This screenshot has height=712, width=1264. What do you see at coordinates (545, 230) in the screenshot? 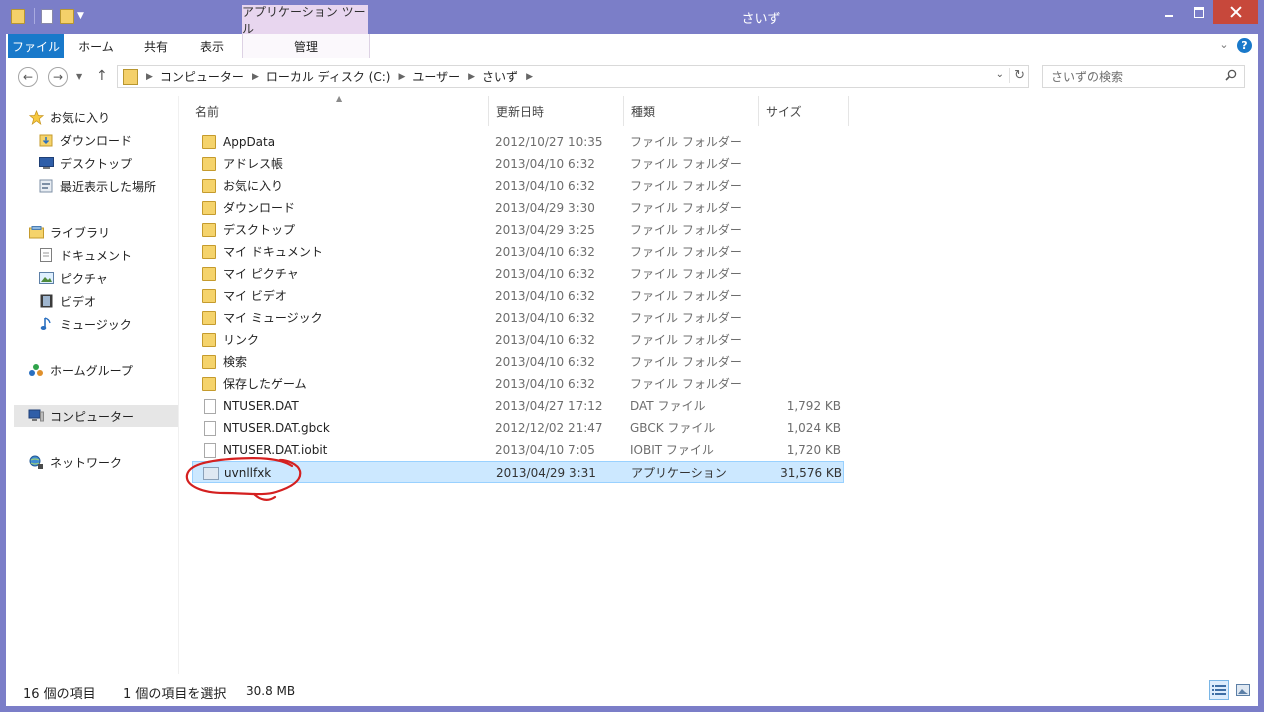
I see `file-date: 2013/04/29 3:25` at bounding box center [545, 230].